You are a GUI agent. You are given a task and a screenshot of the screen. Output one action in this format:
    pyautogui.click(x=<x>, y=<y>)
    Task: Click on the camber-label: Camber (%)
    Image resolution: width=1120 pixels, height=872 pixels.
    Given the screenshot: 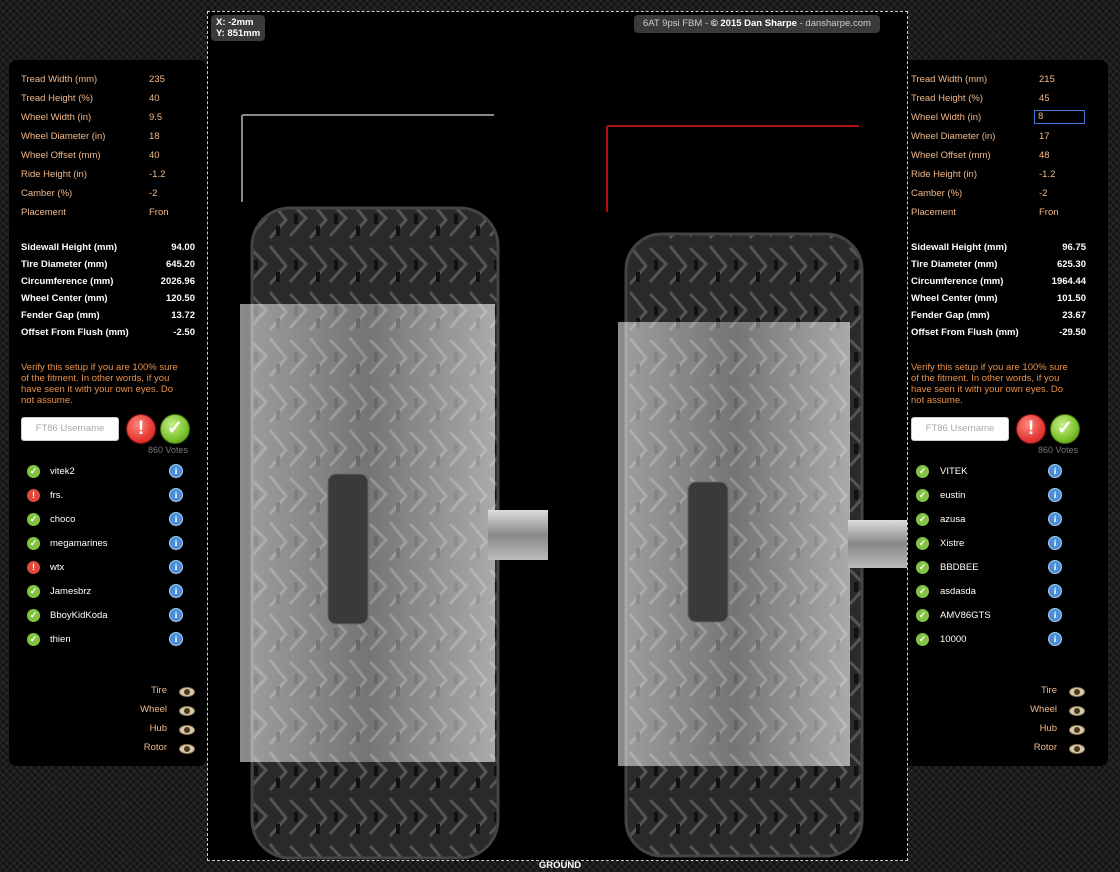 What is the action you would take?
    pyautogui.click(x=937, y=193)
    